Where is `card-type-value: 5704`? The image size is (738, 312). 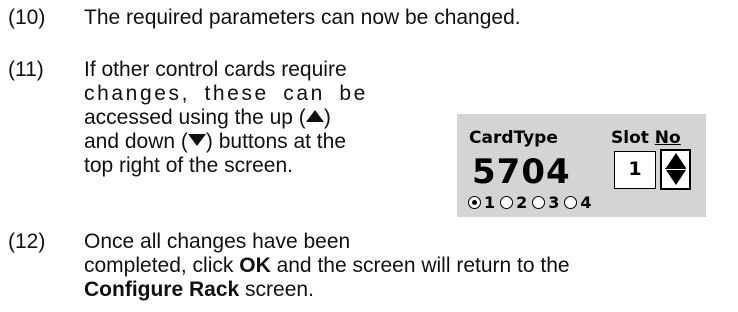
card-type-value: 5704 is located at coordinates (521, 172).